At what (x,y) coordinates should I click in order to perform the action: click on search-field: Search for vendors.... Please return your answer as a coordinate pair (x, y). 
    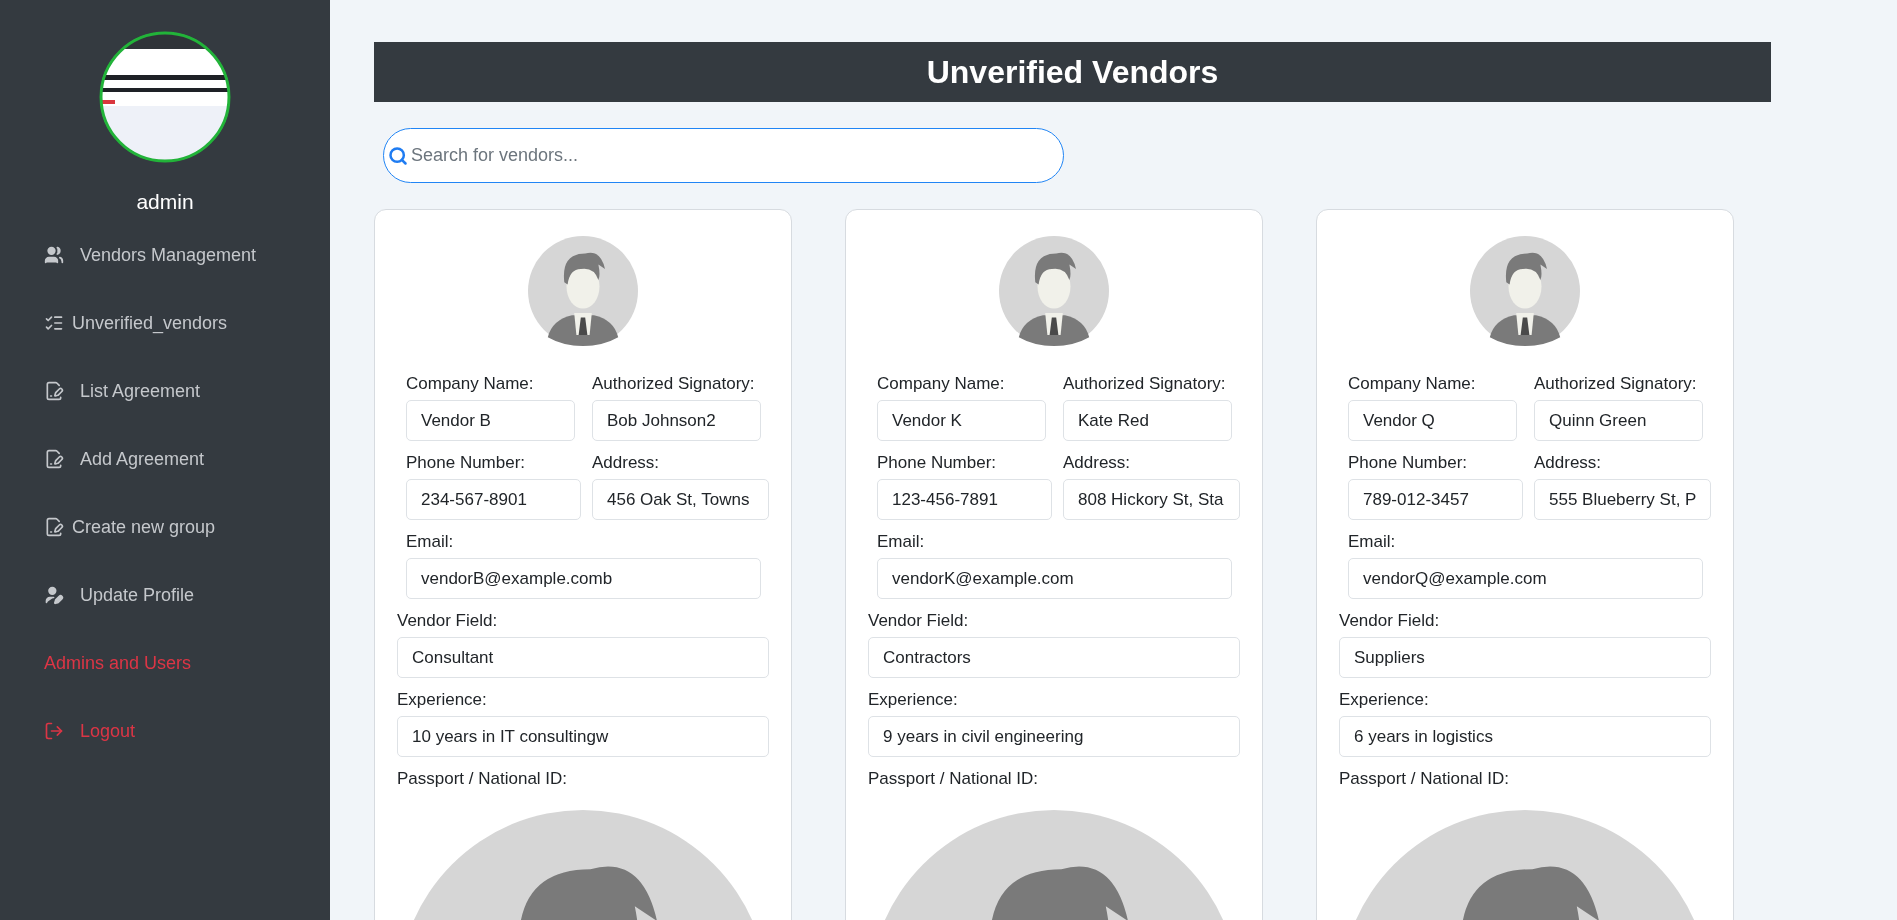
    Looking at the image, I should click on (723, 155).